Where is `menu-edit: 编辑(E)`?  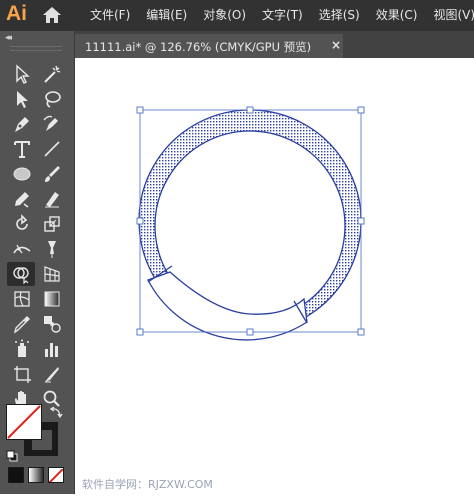 menu-edit: 编辑(E) is located at coordinates (166, 15).